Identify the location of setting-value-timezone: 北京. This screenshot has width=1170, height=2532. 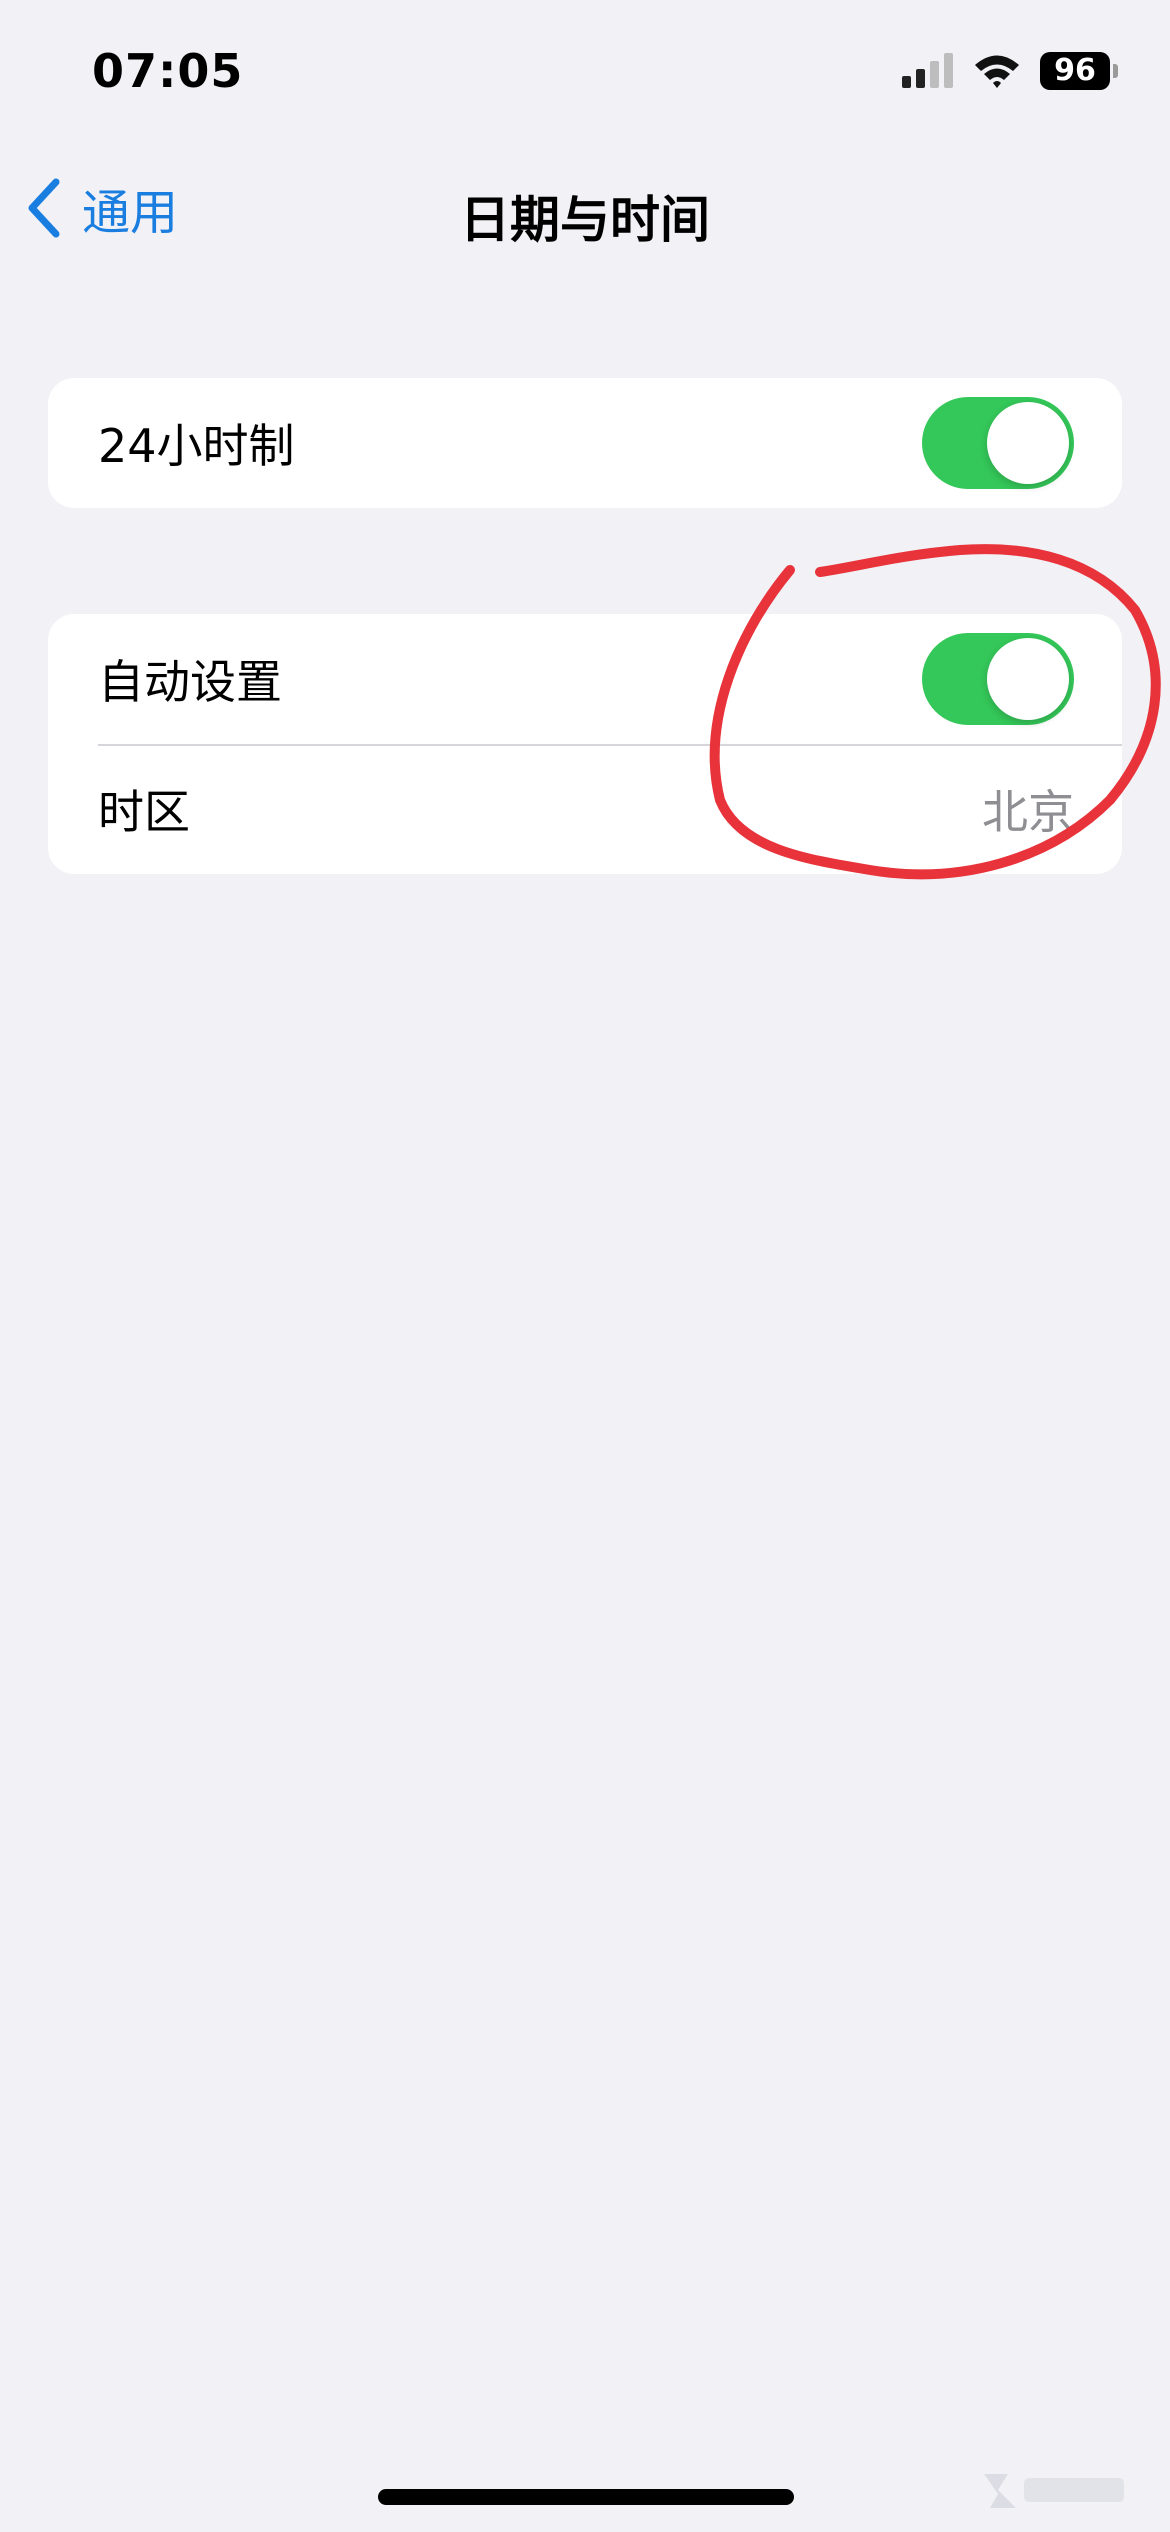
(1028, 812).